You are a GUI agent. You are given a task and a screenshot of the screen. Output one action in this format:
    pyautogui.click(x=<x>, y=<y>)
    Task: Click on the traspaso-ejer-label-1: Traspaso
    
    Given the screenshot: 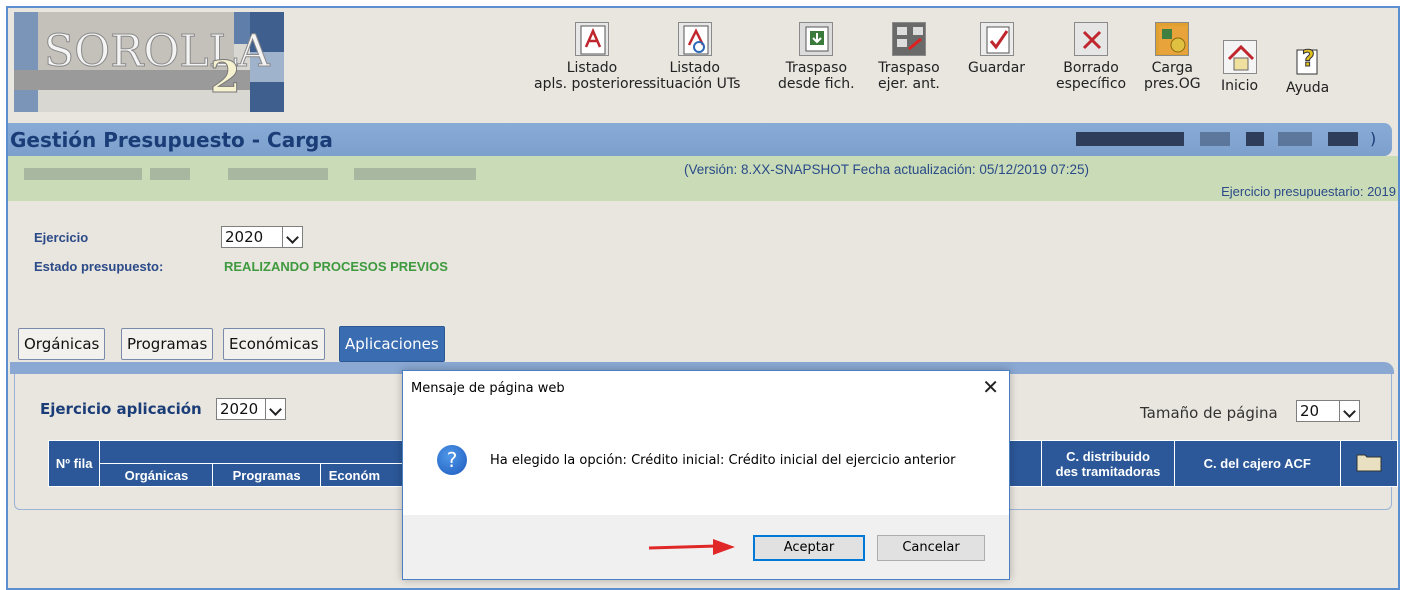 What is the action you would take?
    pyautogui.click(x=909, y=68)
    